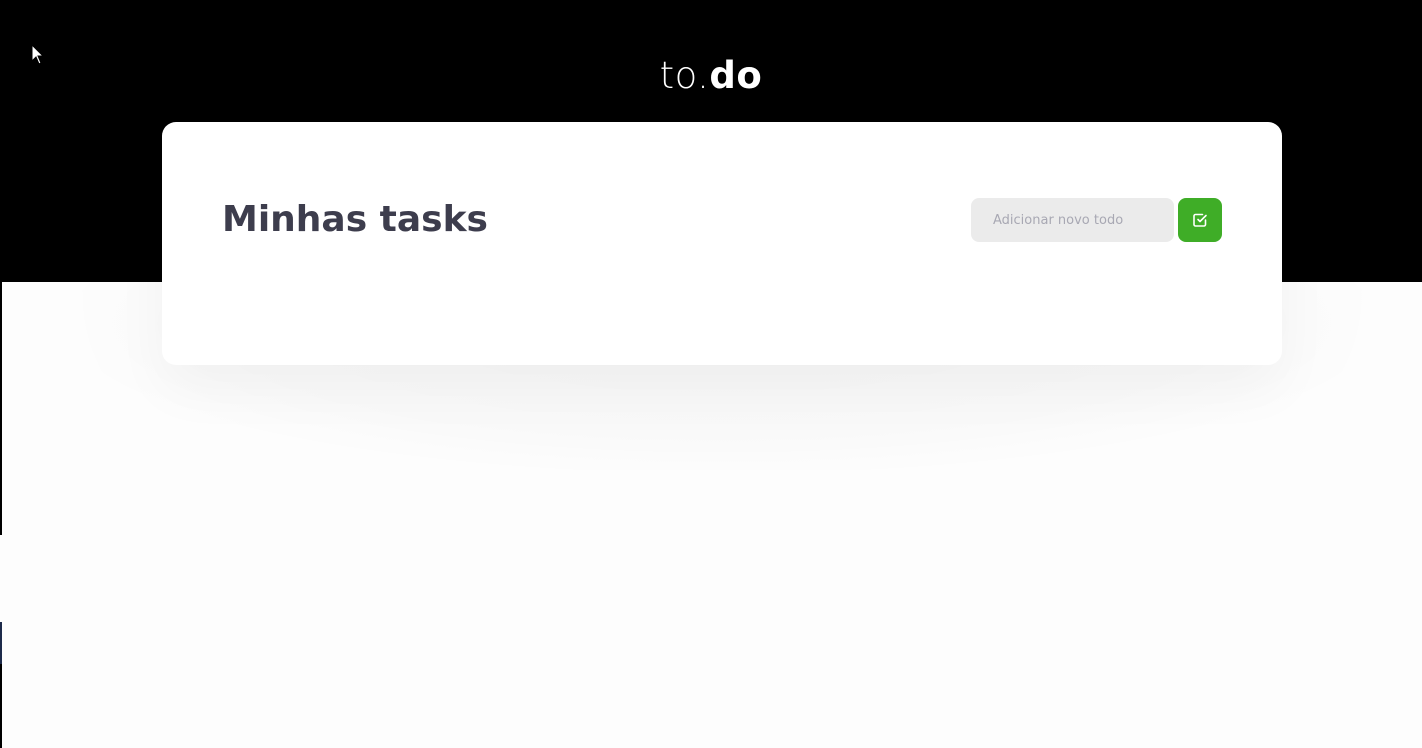 This screenshot has height=748, width=1422. What do you see at coordinates (1072, 220) in the screenshot?
I see `new-todo-input` at bounding box center [1072, 220].